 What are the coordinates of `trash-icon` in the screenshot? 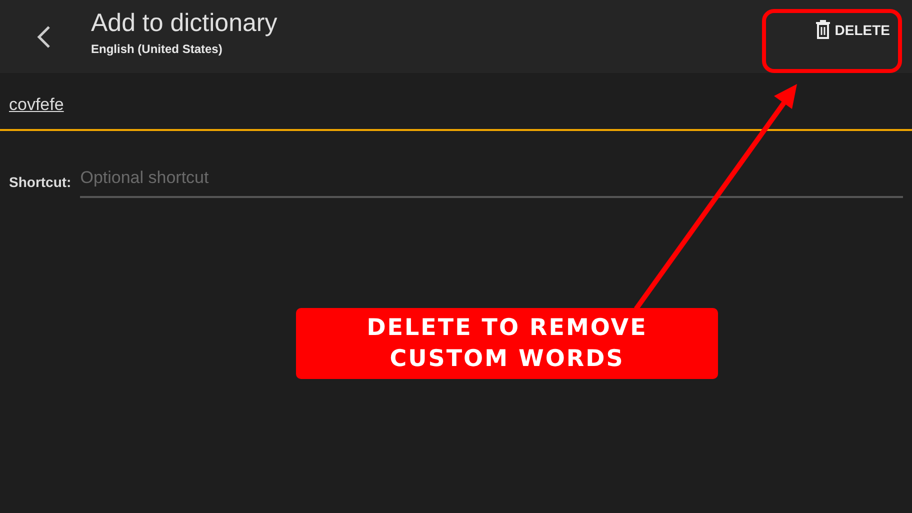 It's located at (822, 29).